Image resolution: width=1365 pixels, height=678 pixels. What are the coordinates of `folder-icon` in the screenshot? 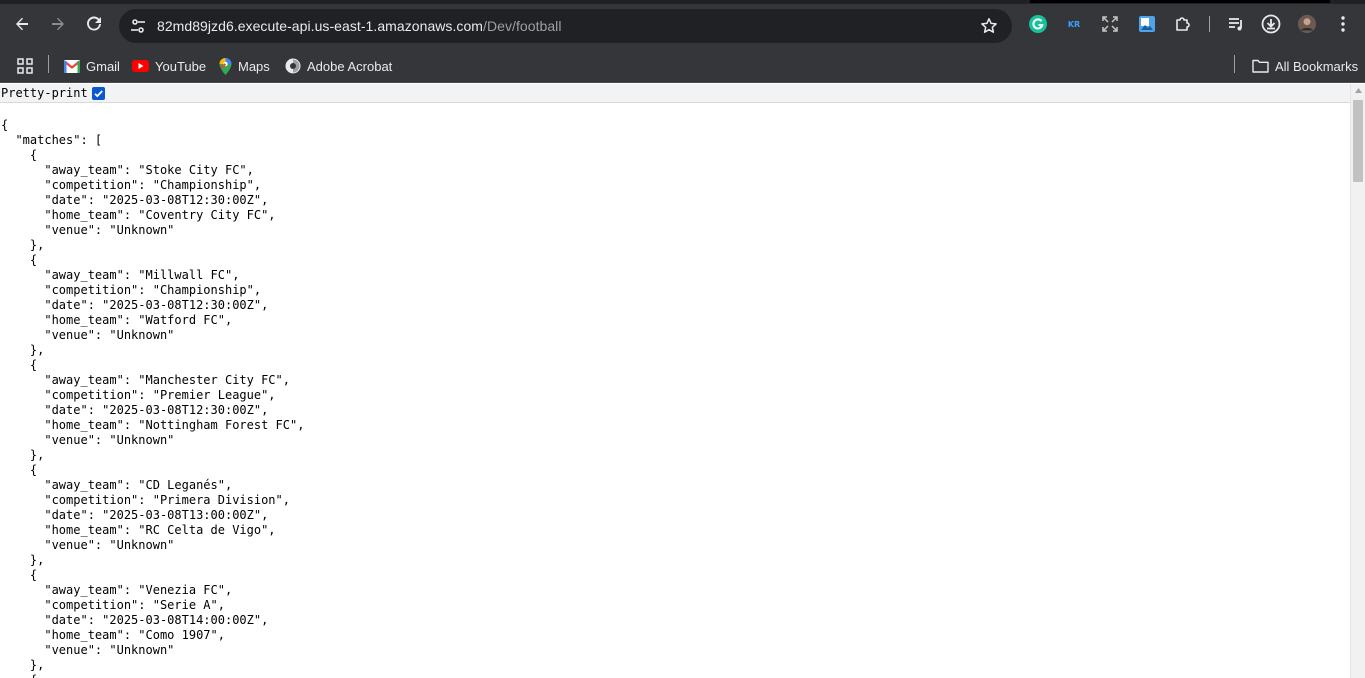 It's located at (1260, 66).